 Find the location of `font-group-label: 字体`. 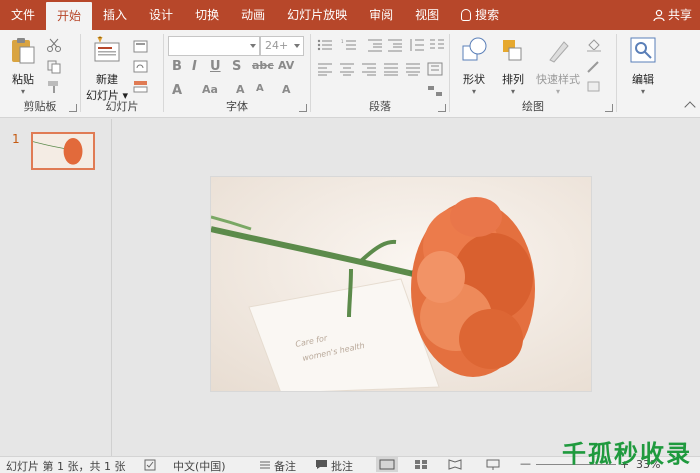

font-group-label: 字体 is located at coordinates (237, 106).